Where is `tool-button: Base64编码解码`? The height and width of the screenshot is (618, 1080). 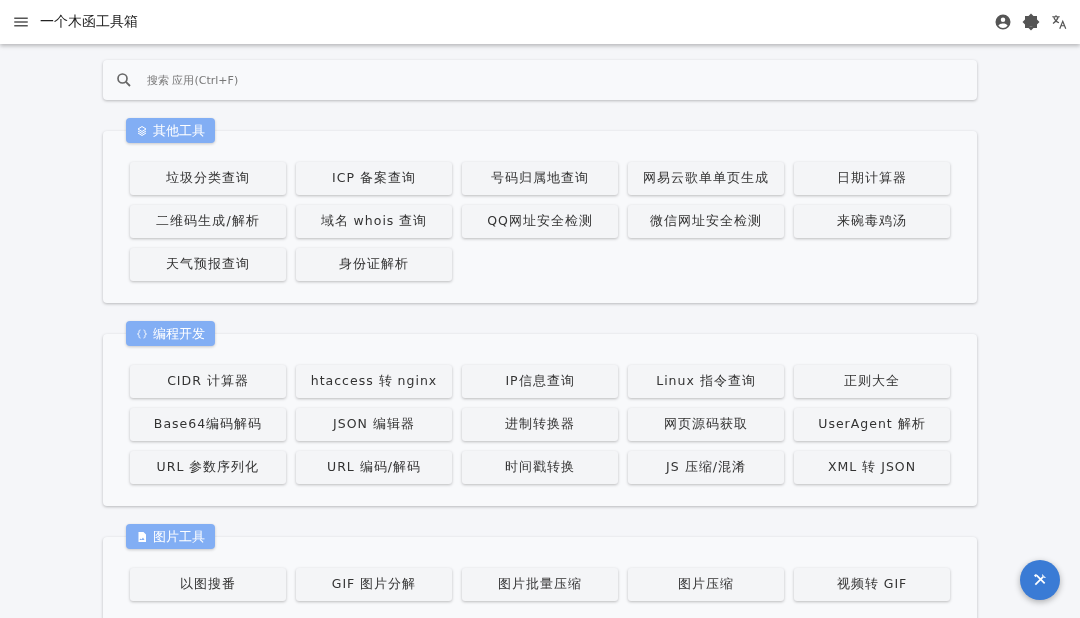 tool-button: Base64编码解码 is located at coordinates (208, 424).